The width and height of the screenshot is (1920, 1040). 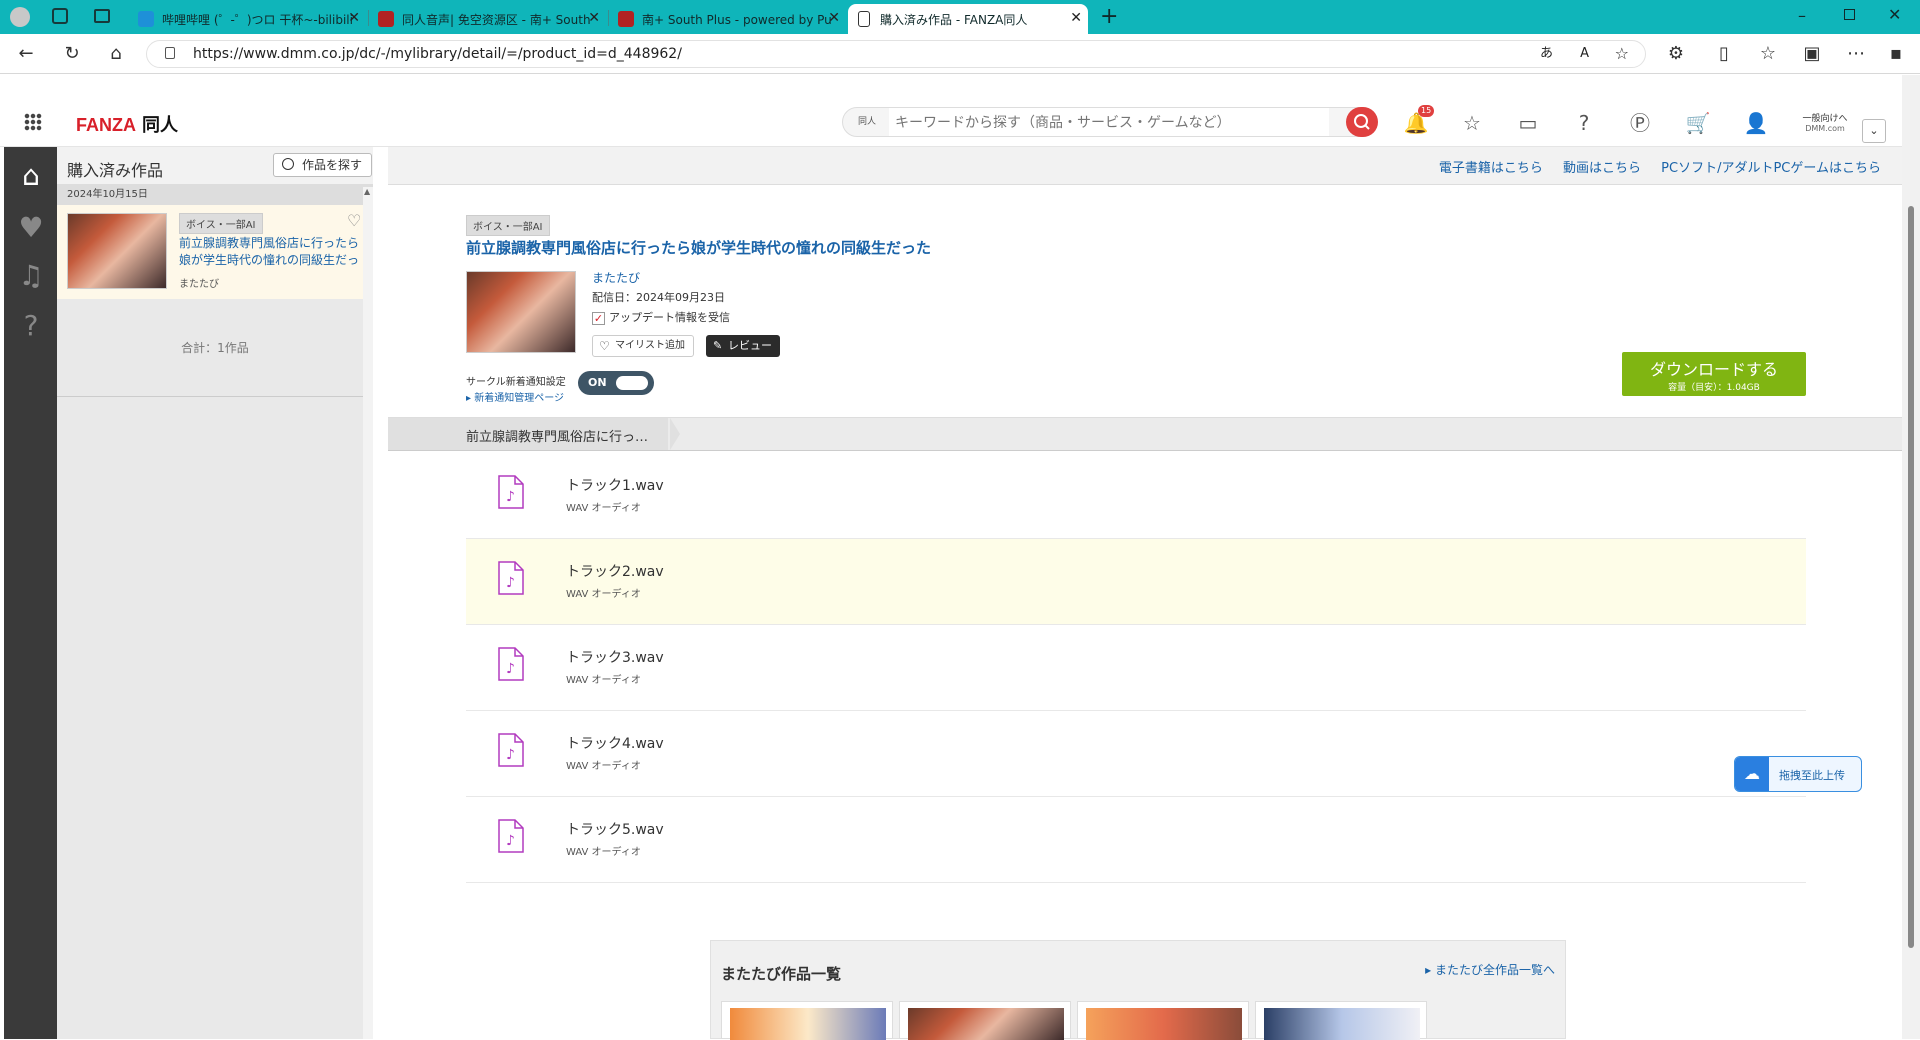 I want to click on work-thumbnail, so click(x=117, y=251).